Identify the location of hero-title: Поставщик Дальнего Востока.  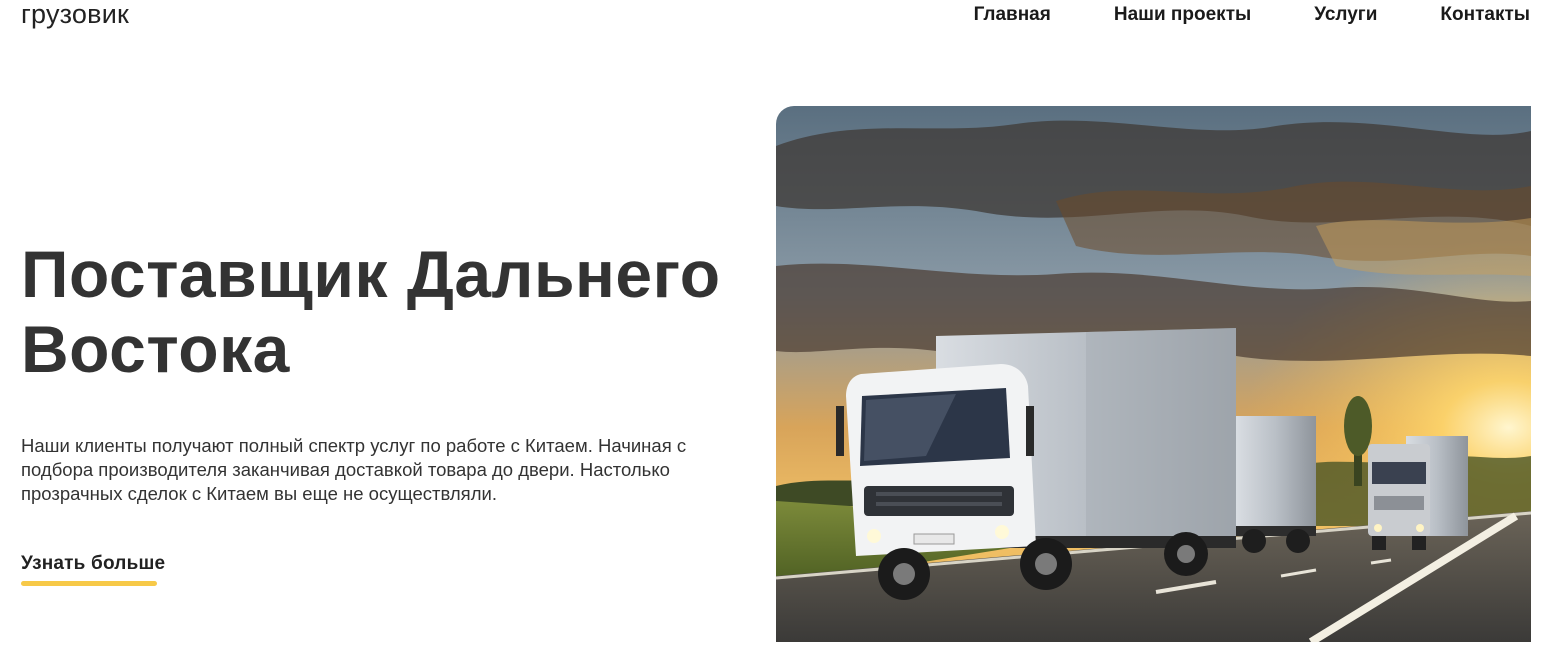
(371, 311).